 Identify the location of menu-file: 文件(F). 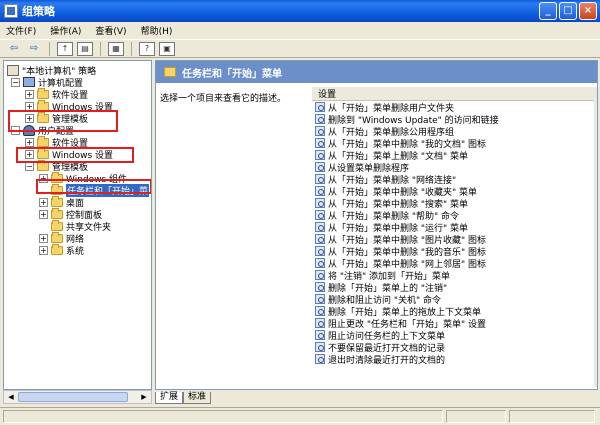
(21, 30).